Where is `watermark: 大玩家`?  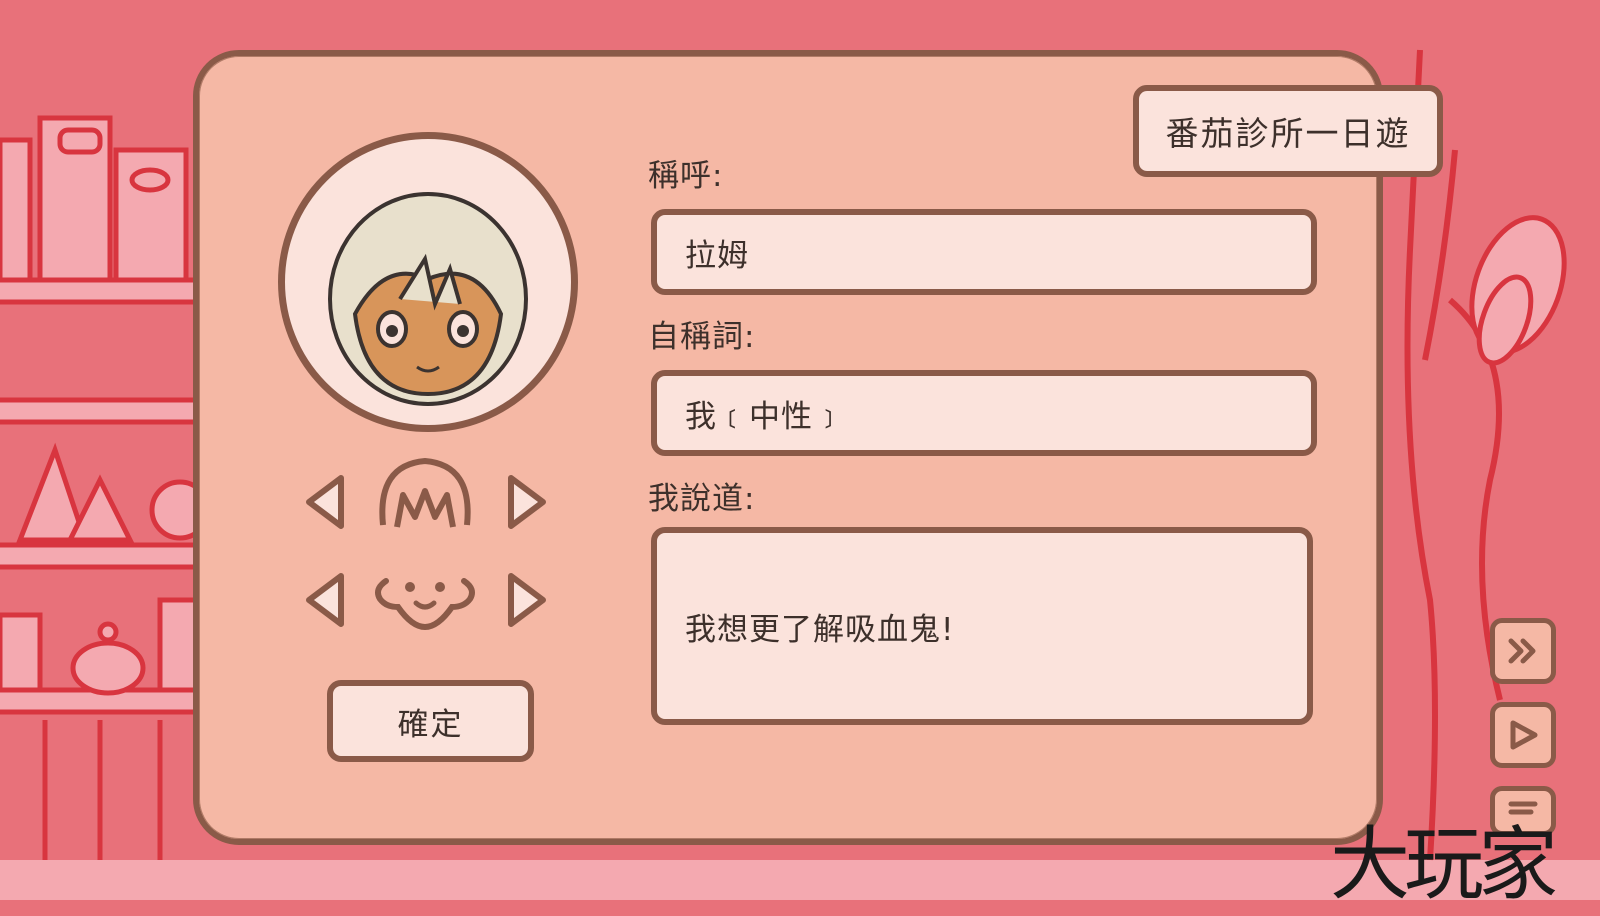 watermark: 大玩家 is located at coordinates (1444, 864).